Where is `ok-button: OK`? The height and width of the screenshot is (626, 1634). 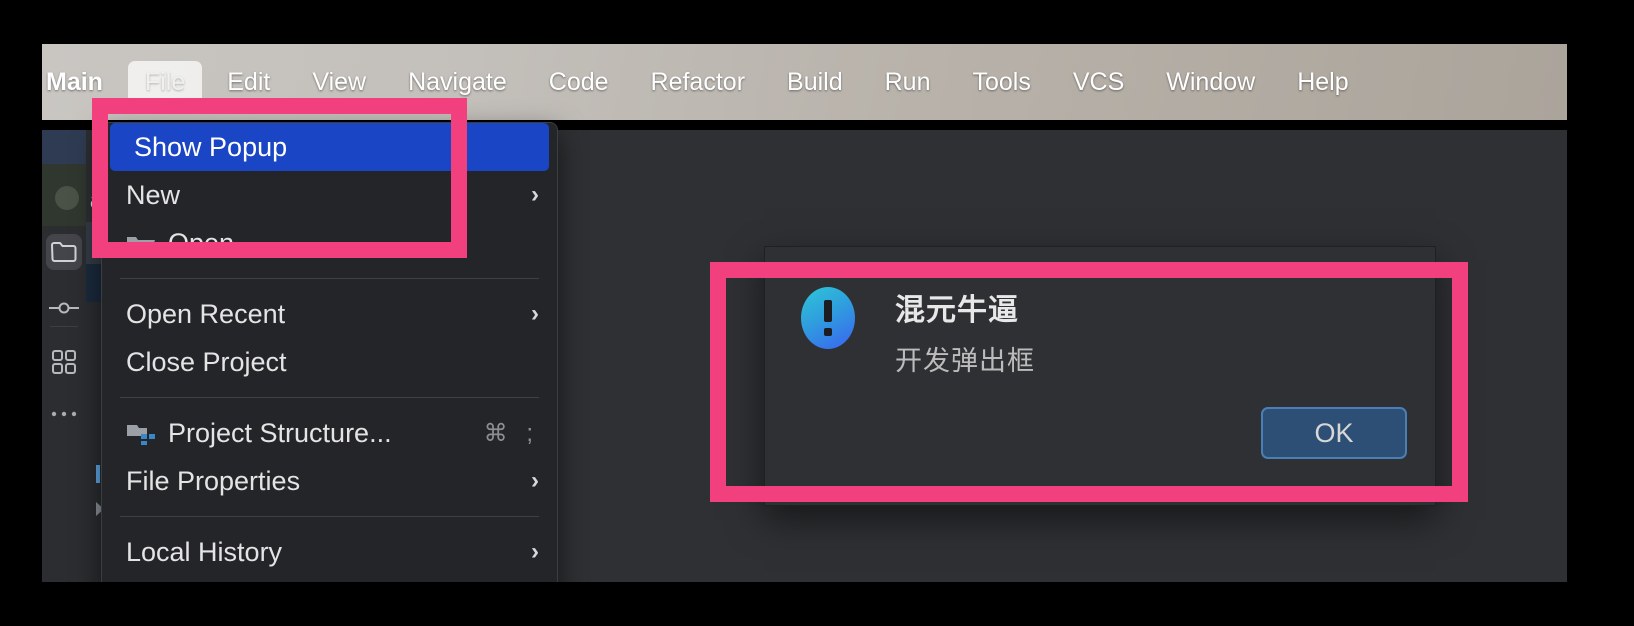 ok-button: OK is located at coordinates (1334, 433).